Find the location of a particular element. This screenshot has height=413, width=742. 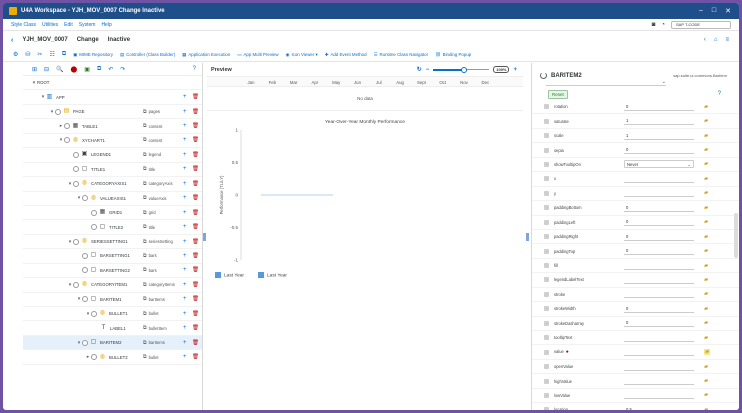

toolbar-tool-icon: ⚙ is located at coordinates (15, 54).